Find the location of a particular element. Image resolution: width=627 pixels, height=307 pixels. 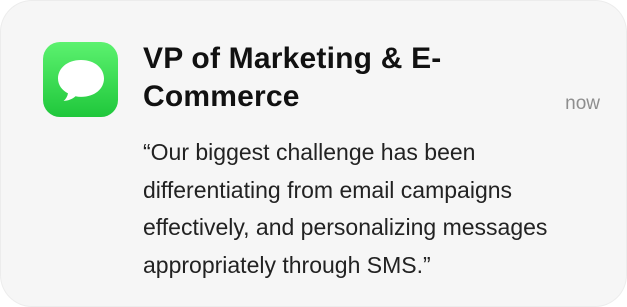

message-line: differentiating from email campaigns is located at coordinates (328, 189).